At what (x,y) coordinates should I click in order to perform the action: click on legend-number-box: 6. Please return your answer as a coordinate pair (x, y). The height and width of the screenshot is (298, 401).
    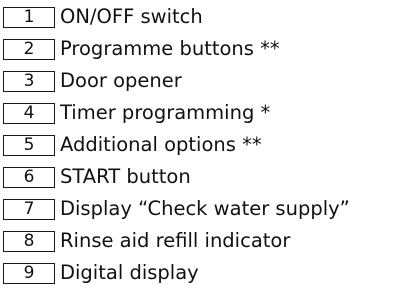
    Looking at the image, I should click on (29, 177).